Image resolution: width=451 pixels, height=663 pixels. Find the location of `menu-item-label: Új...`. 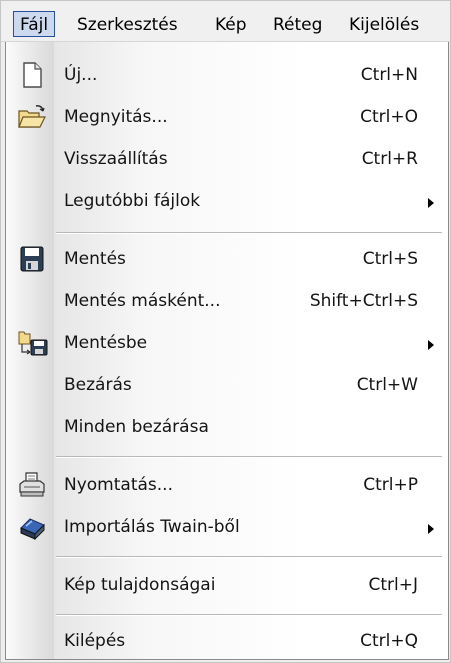

menu-item-label: Új... is located at coordinates (81, 75).